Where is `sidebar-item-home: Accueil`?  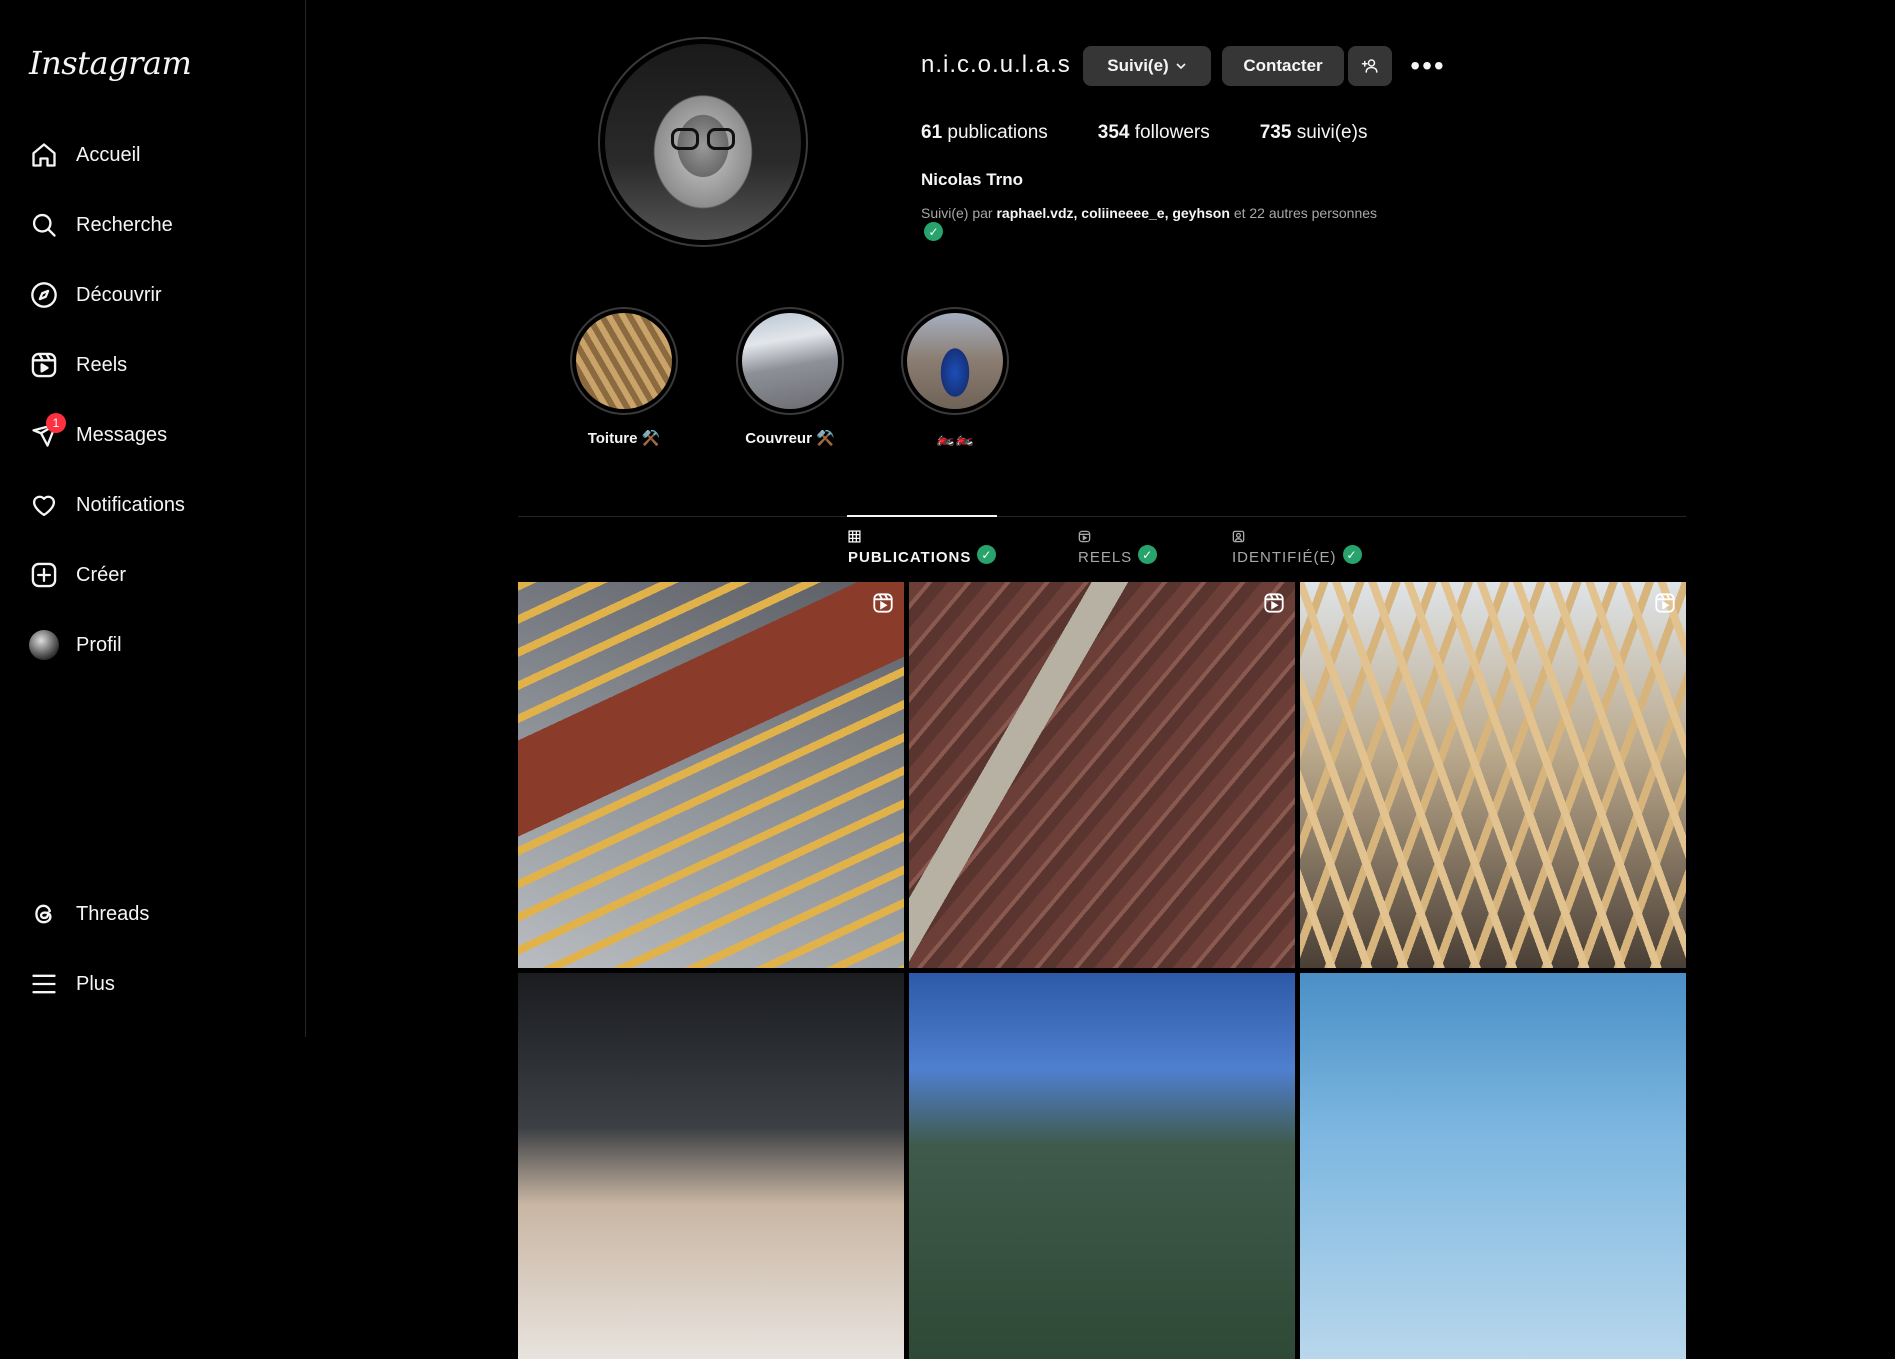 sidebar-item-home: Accueil is located at coordinates (153, 155).